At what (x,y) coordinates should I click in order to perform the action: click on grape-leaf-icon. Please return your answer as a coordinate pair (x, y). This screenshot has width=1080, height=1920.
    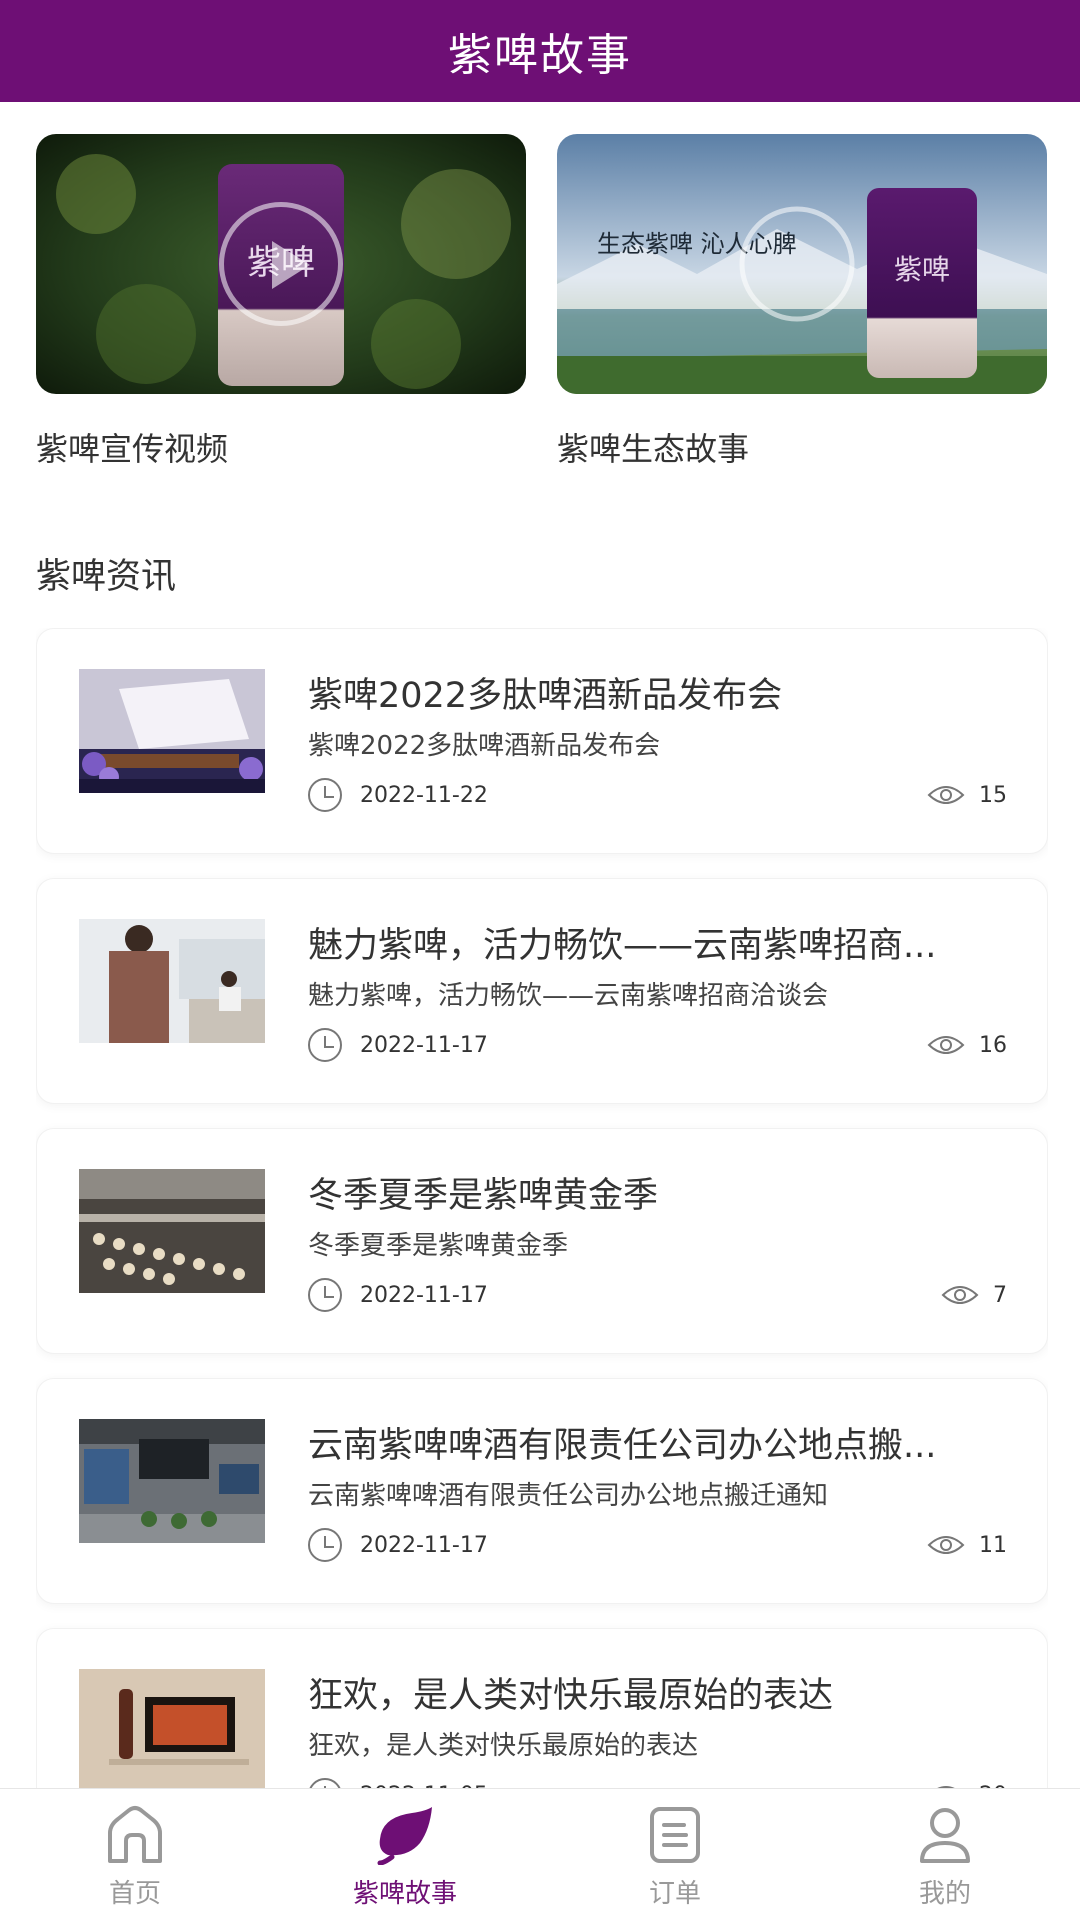
    Looking at the image, I should click on (404, 1836).